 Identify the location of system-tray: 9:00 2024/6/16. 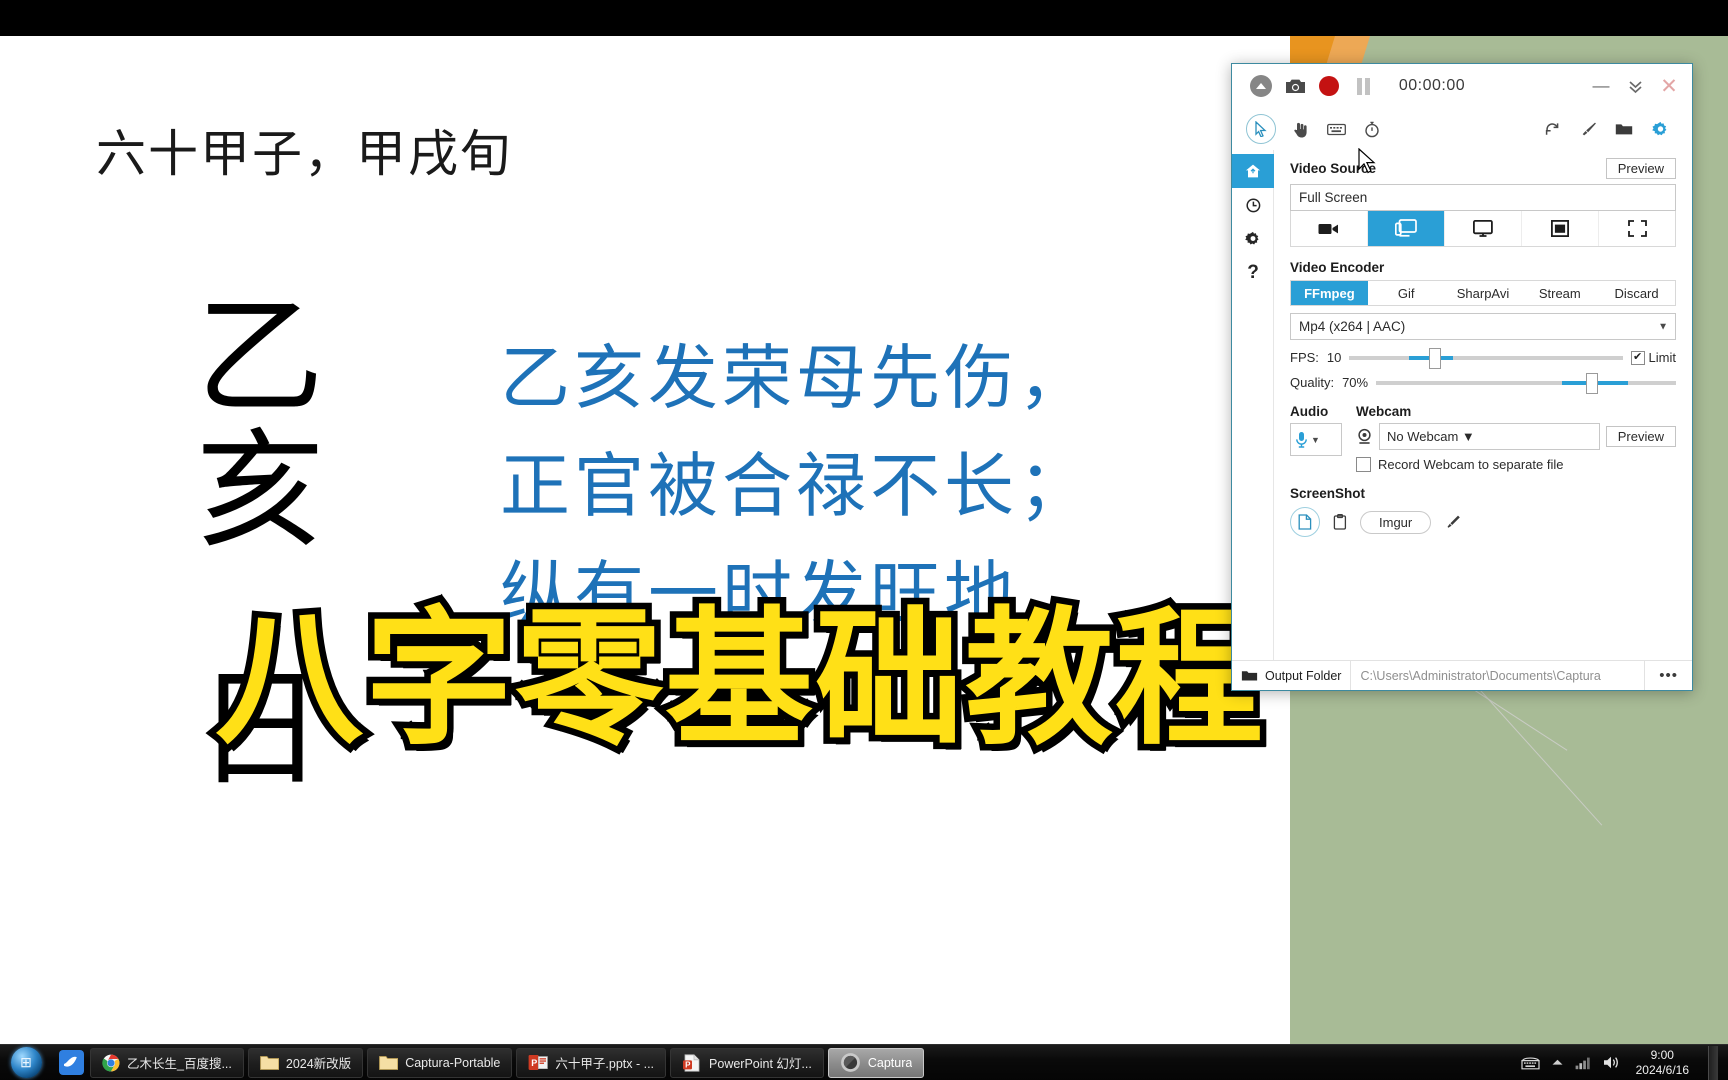
(1624, 1062).